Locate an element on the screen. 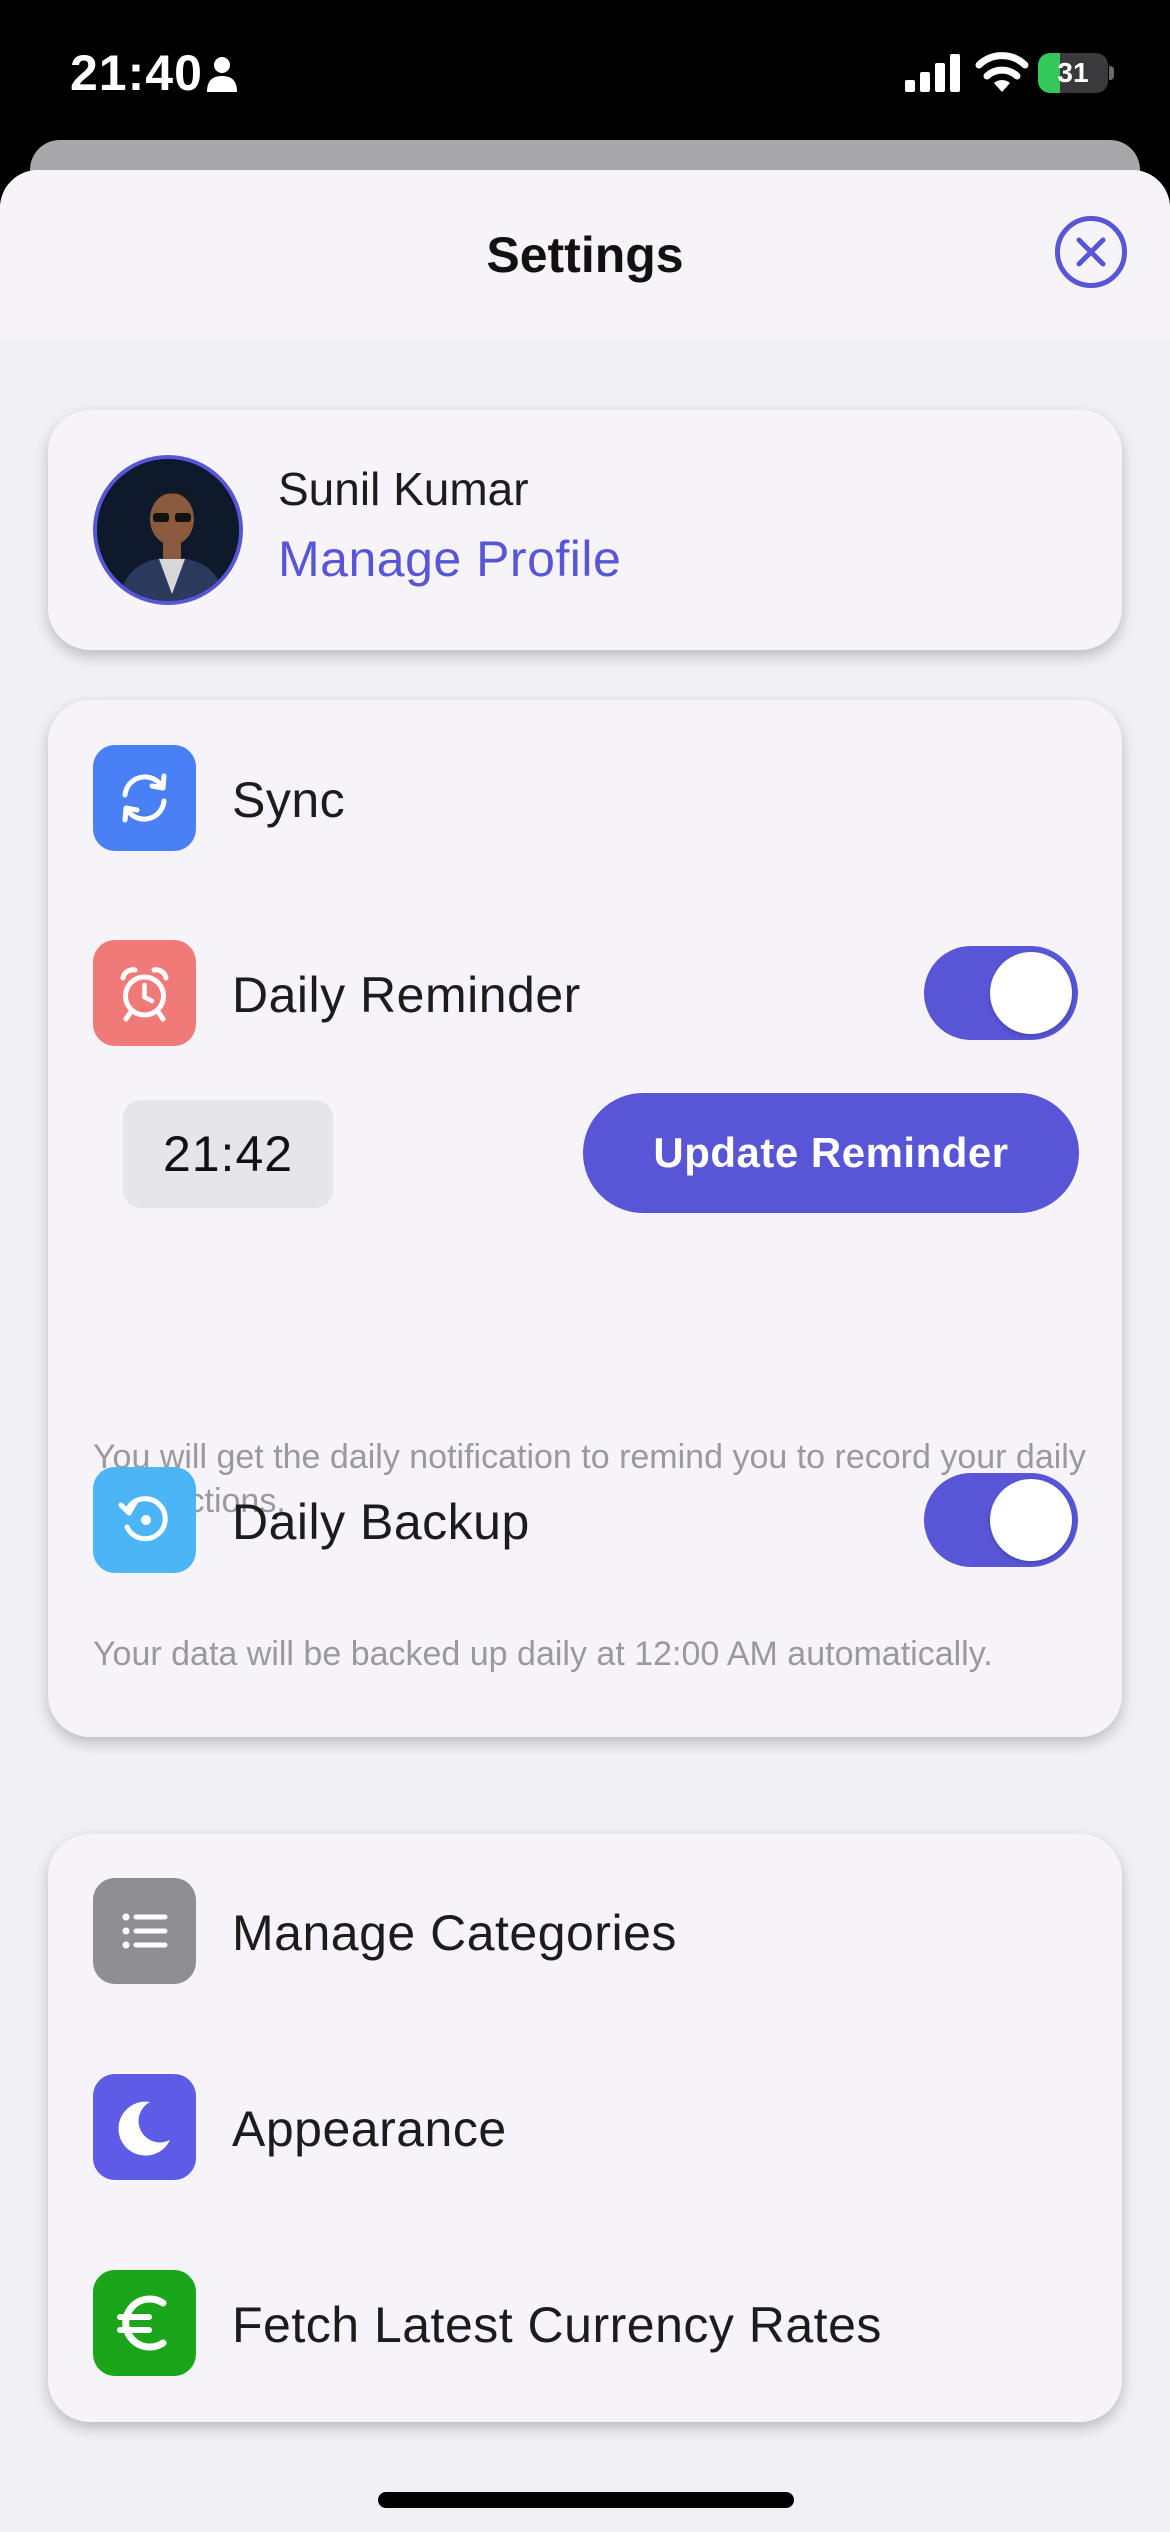 The height and width of the screenshot is (2532, 1170). wifi-icon is located at coordinates (1002, 72).